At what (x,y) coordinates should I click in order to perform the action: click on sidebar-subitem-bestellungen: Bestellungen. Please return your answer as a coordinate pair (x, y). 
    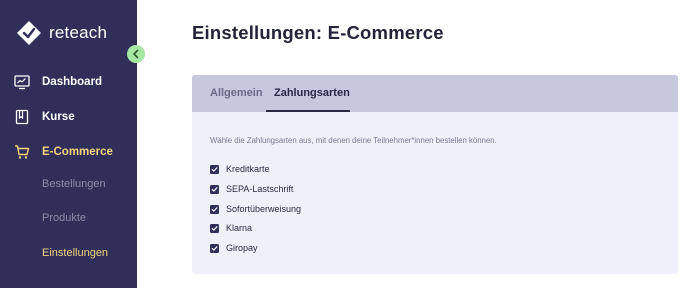
    Looking at the image, I should click on (68, 184).